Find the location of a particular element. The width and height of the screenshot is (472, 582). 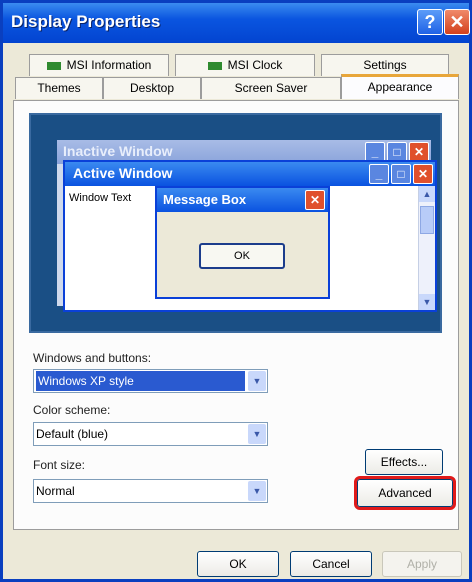

preview-scrollbar: ▲ ▼ is located at coordinates (426, 248).